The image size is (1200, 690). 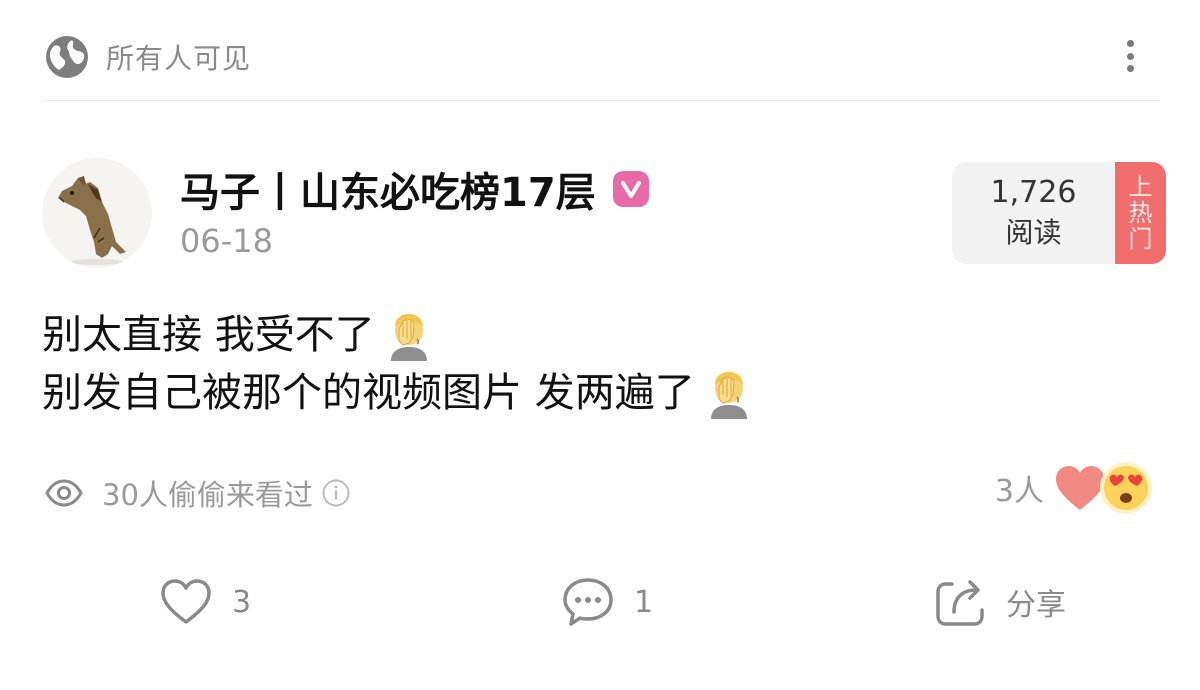 What do you see at coordinates (1140, 239) in the screenshot?
I see `hot-label-char: 门` at bounding box center [1140, 239].